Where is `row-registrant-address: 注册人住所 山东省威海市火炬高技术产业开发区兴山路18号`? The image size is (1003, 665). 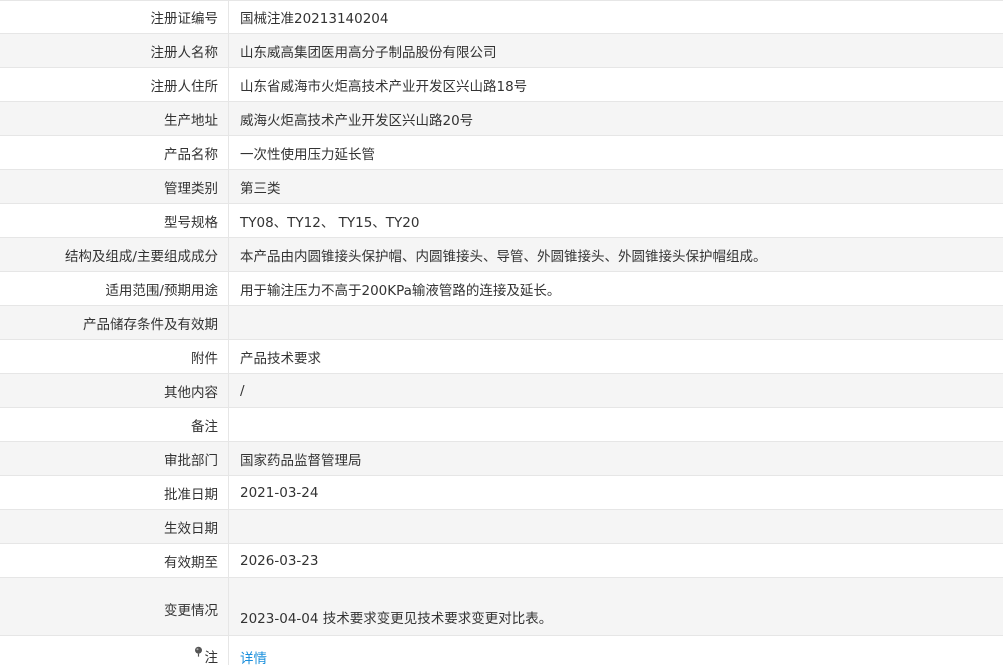
row-registrant-address: 注册人住所 山东省威海市火炬高技术产业开发区兴山路18号 is located at coordinates (501, 85).